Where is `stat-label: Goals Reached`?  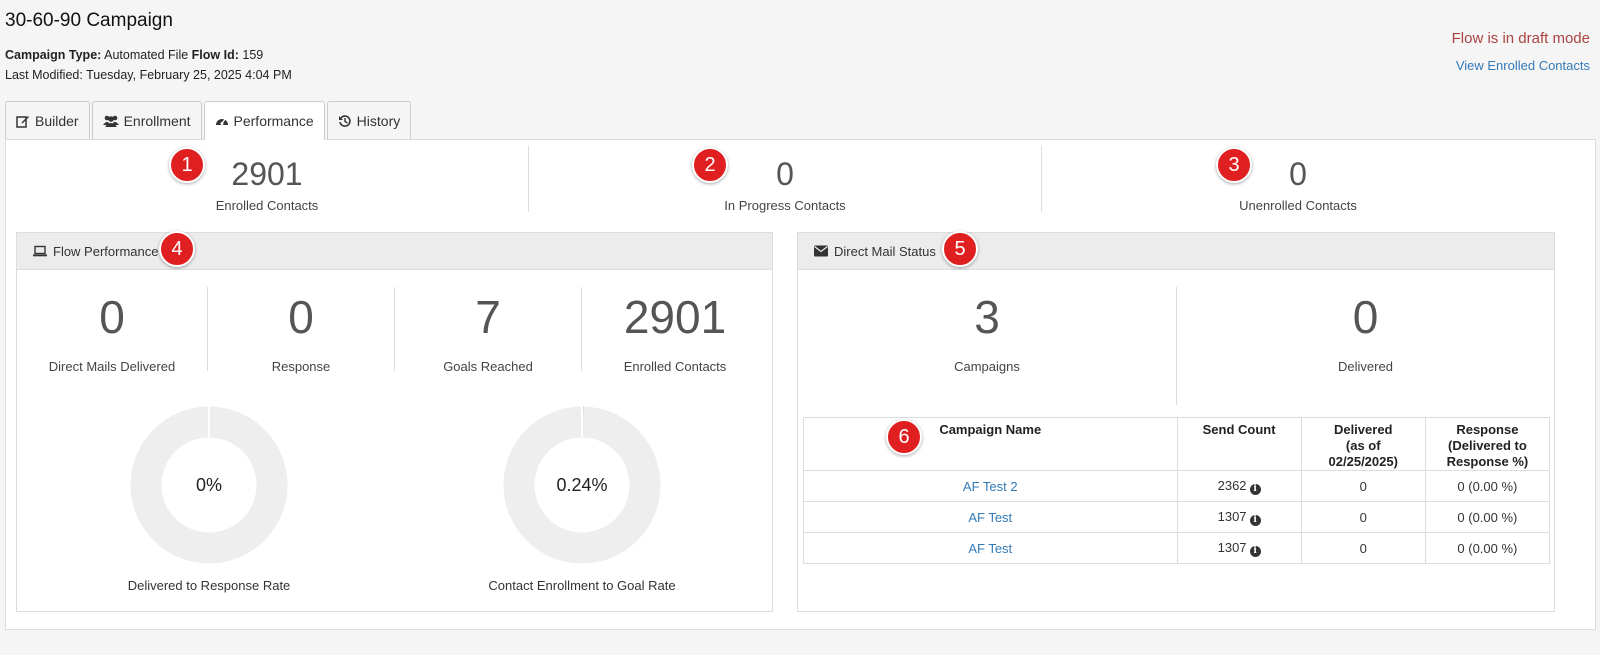
stat-label: Goals Reached is located at coordinates (488, 366).